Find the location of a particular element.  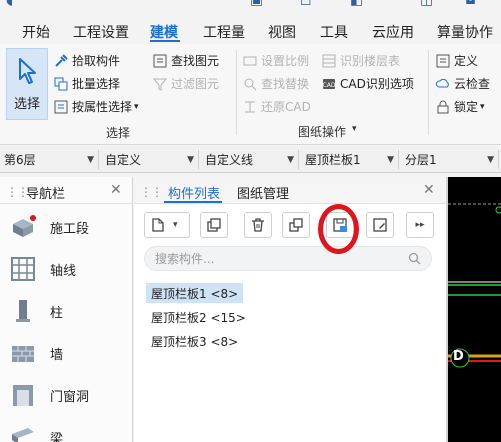

select-by-attribute-label: 按属性选择 is located at coordinates (102, 107).